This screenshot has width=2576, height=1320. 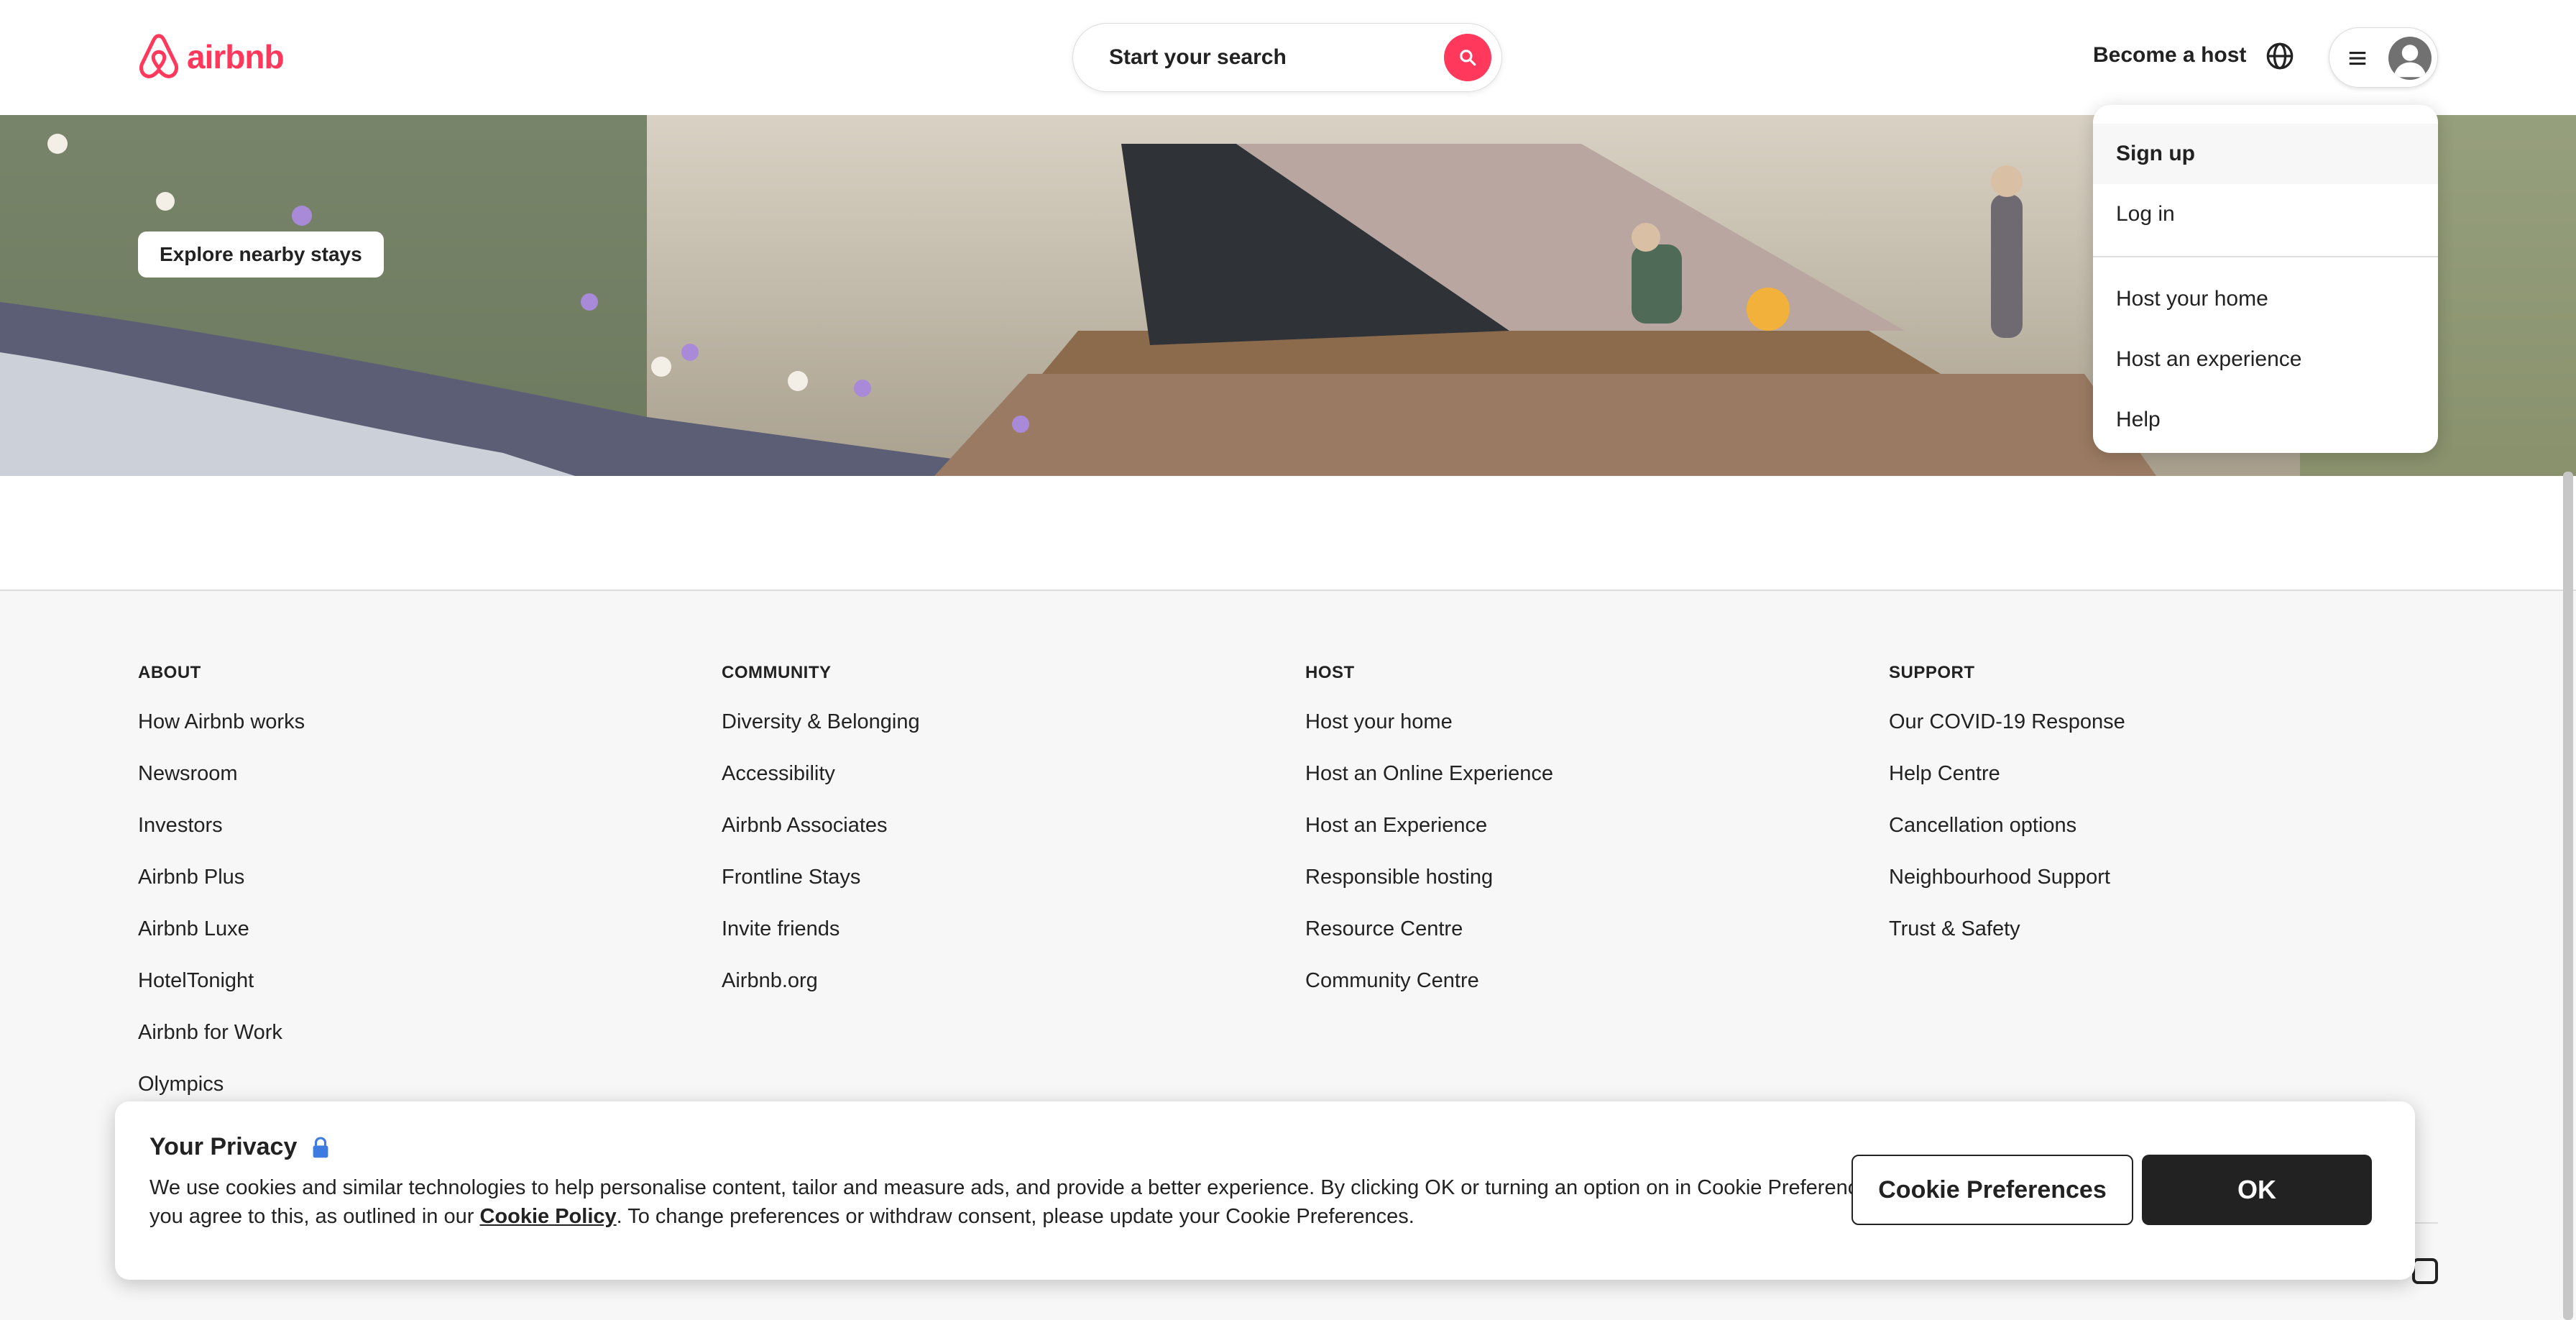 What do you see at coordinates (1198, 57) in the screenshot?
I see `search-placeholder: Start your search` at bounding box center [1198, 57].